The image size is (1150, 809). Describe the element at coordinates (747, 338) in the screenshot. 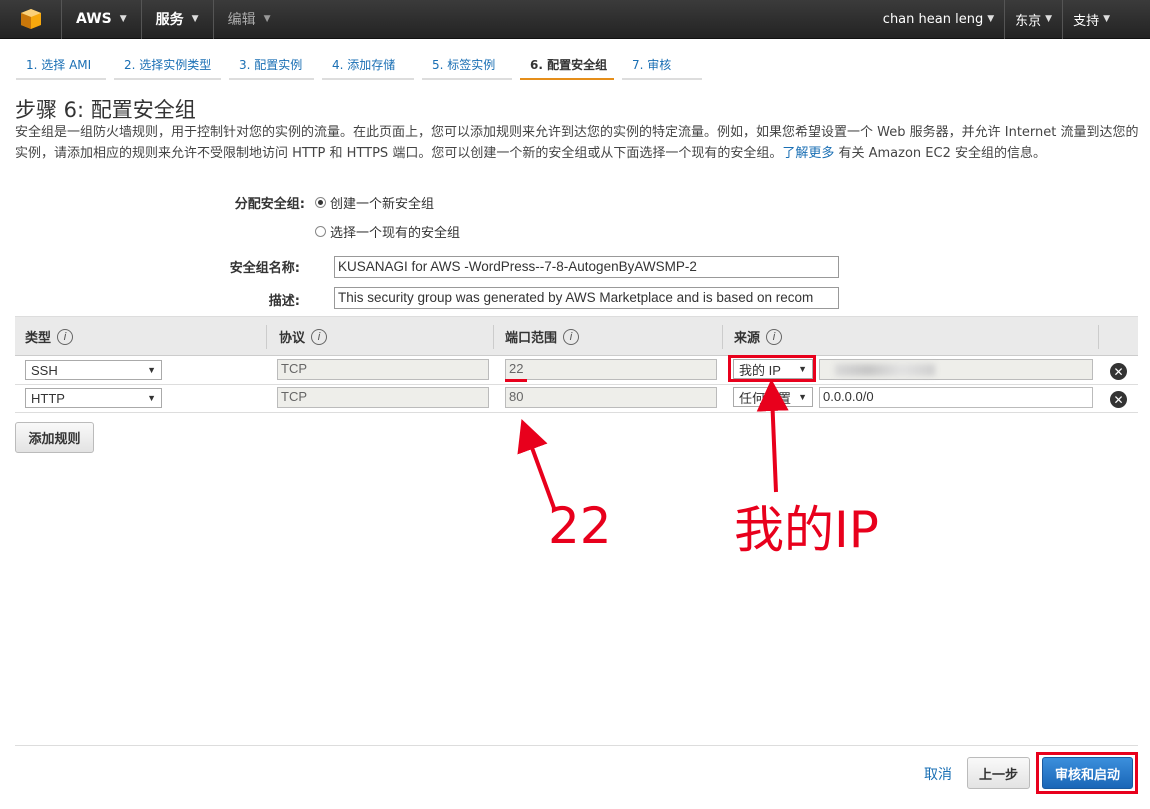

I see `header-source-label: 来源` at that location.